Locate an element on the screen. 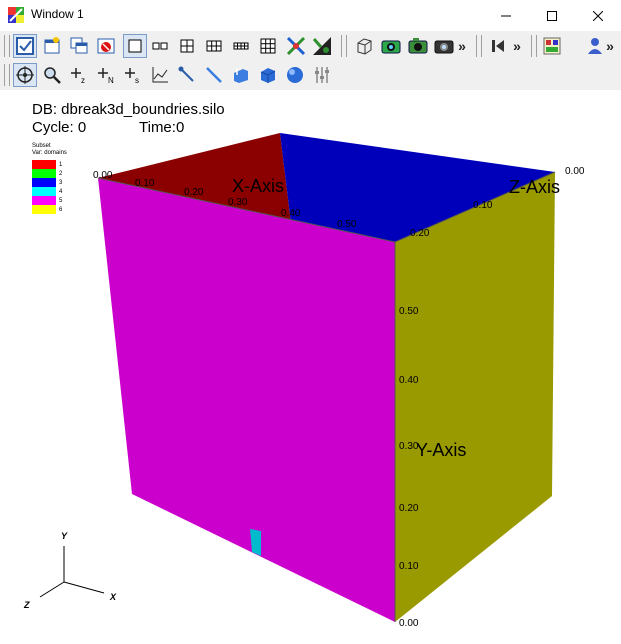 The height and width of the screenshot is (644, 621). sphere-tool-button is located at coordinates (295, 75).